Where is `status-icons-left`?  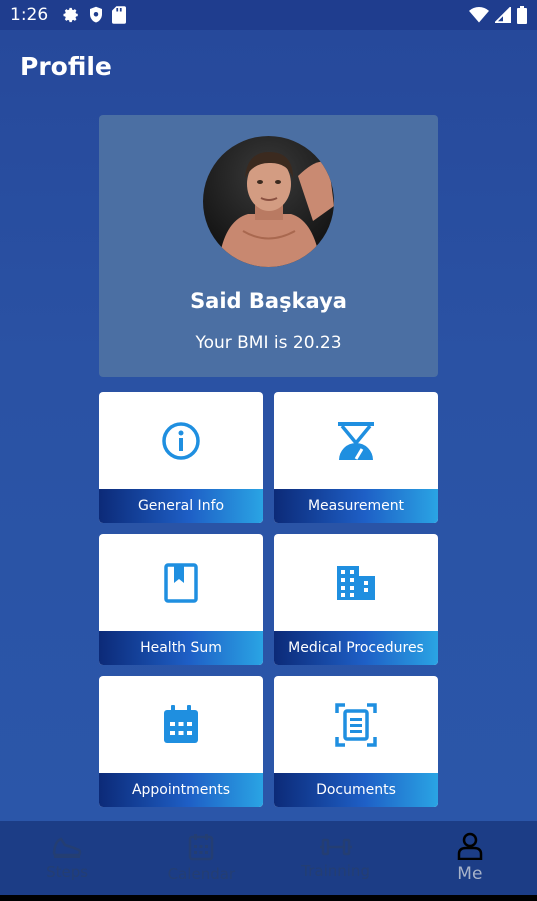
status-icons-left is located at coordinates (94, 15).